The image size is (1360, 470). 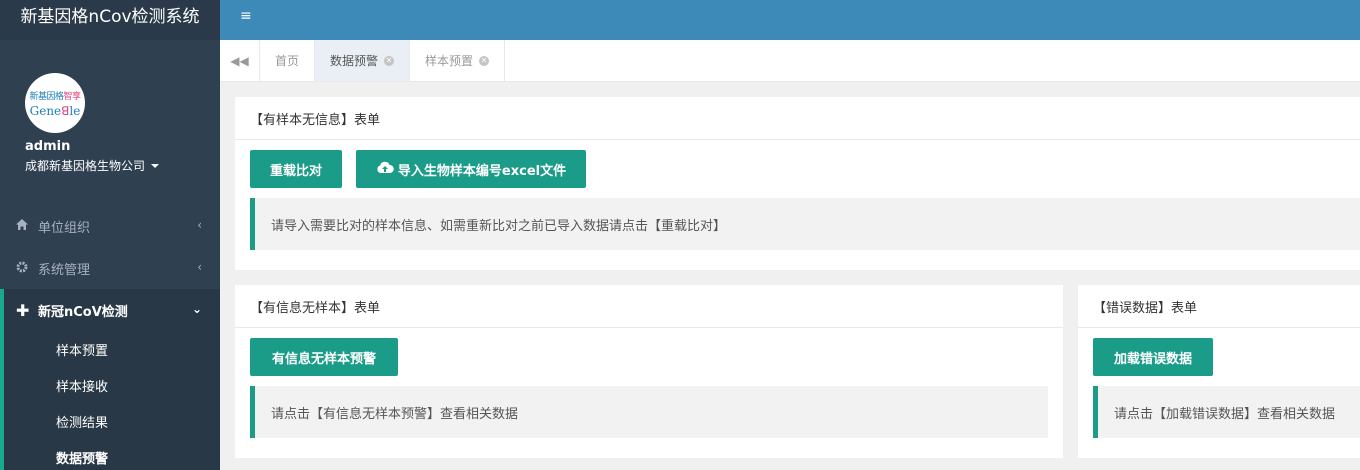 I want to click on top-bar: ≡, so click(x=790, y=20).